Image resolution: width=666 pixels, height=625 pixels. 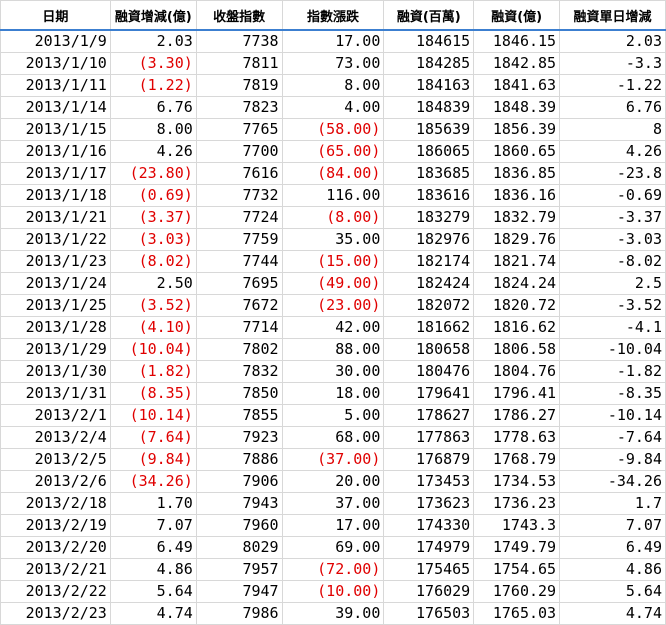 What do you see at coordinates (55, 503) in the screenshot?
I see `date-cell: 2013/2/18` at bounding box center [55, 503].